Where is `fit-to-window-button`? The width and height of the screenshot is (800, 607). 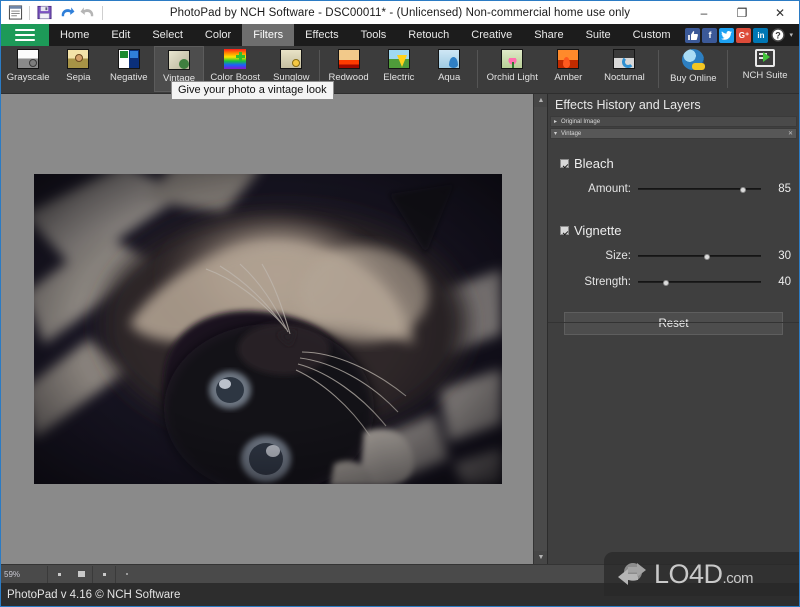
fit-to-window-button is located at coordinates (81, 574).